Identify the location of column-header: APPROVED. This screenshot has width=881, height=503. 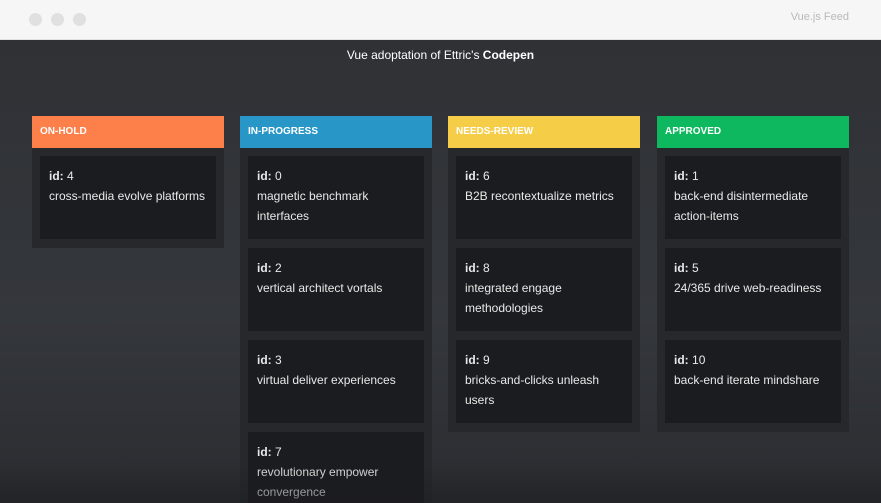
(753, 132).